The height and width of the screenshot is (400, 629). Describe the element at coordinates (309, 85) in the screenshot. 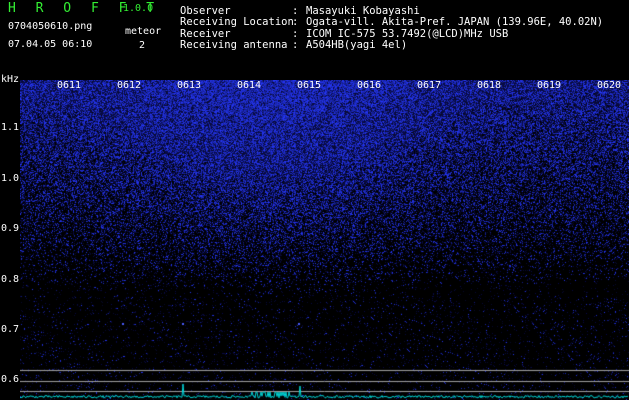

I see `time-tick-label: 0615` at that location.